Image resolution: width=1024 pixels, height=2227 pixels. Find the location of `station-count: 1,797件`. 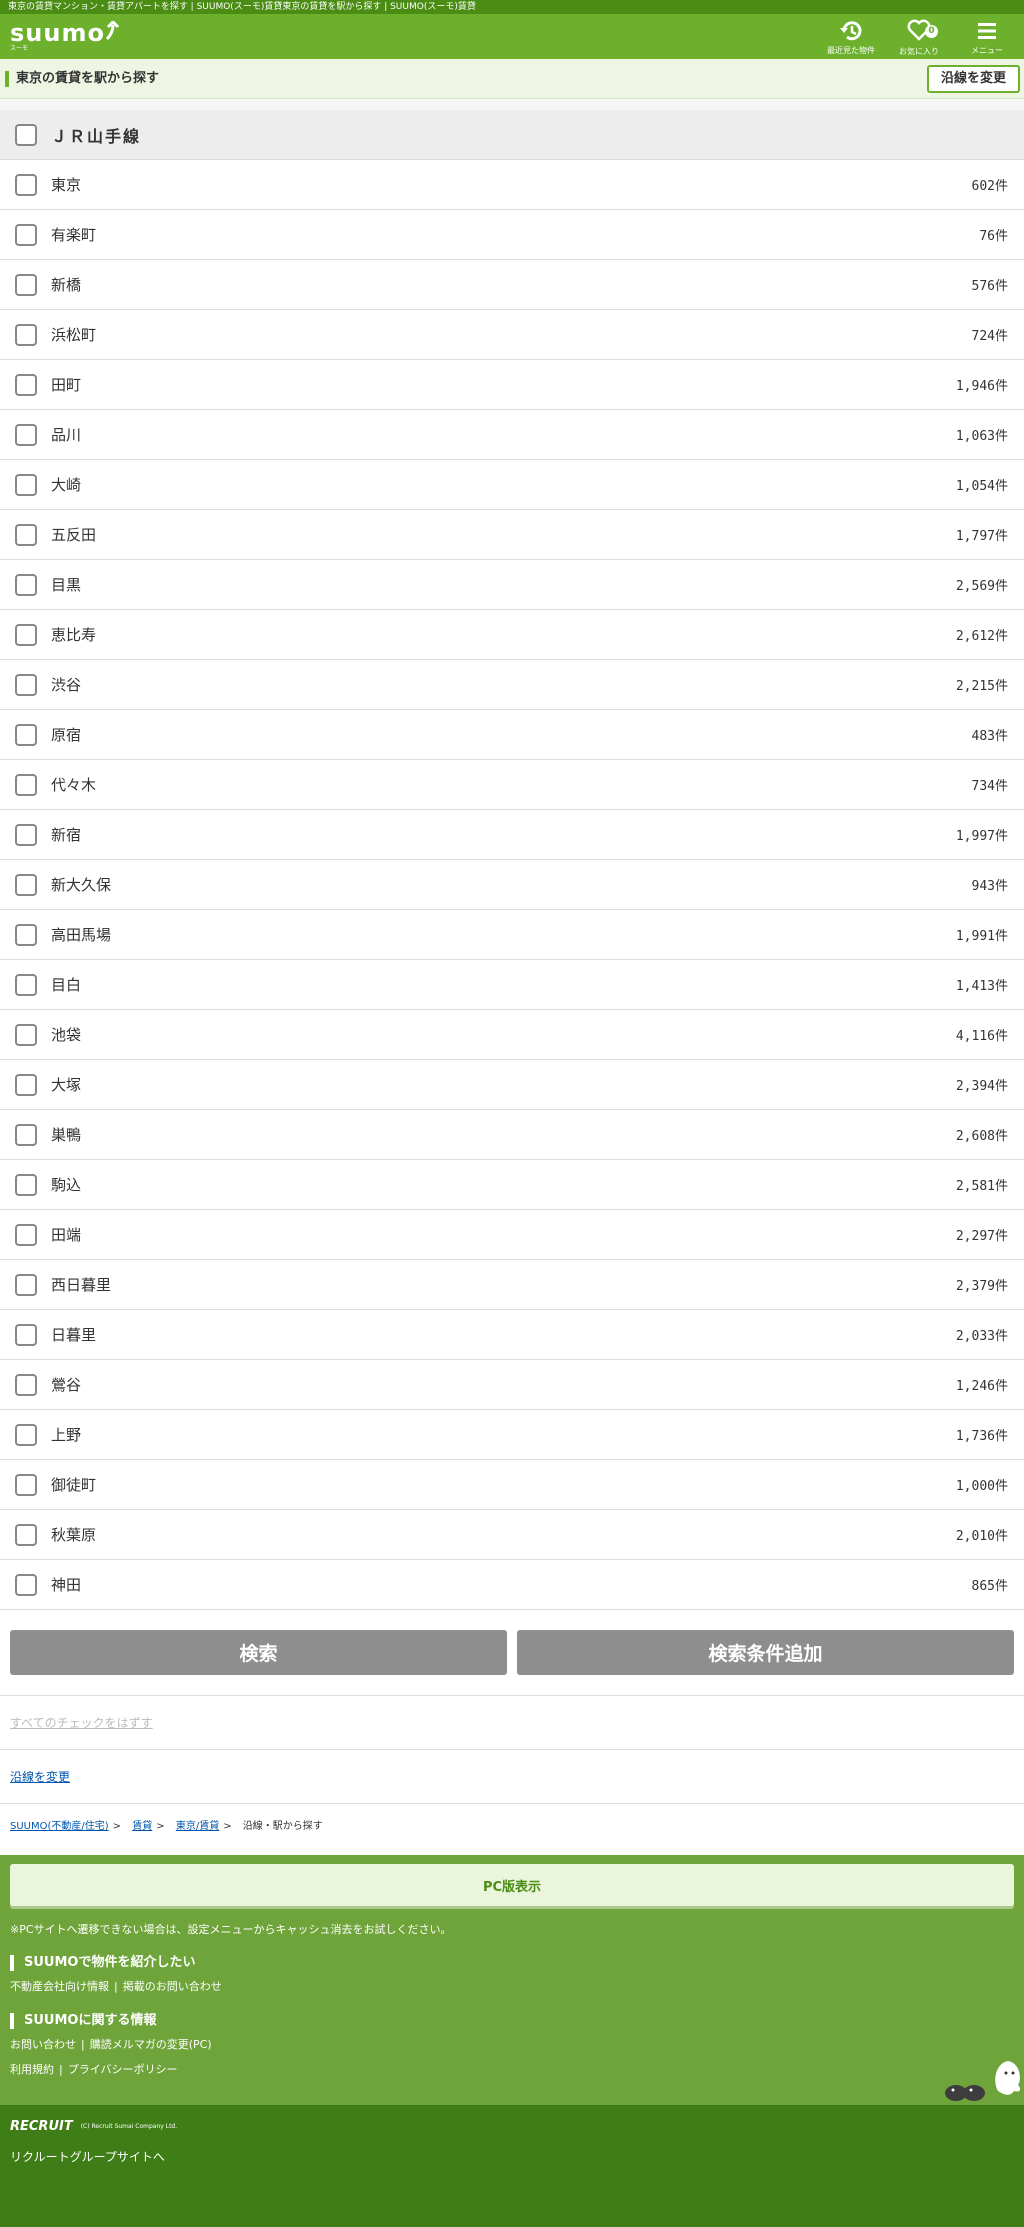

station-count: 1,797件 is located at coordinates (981, 536).